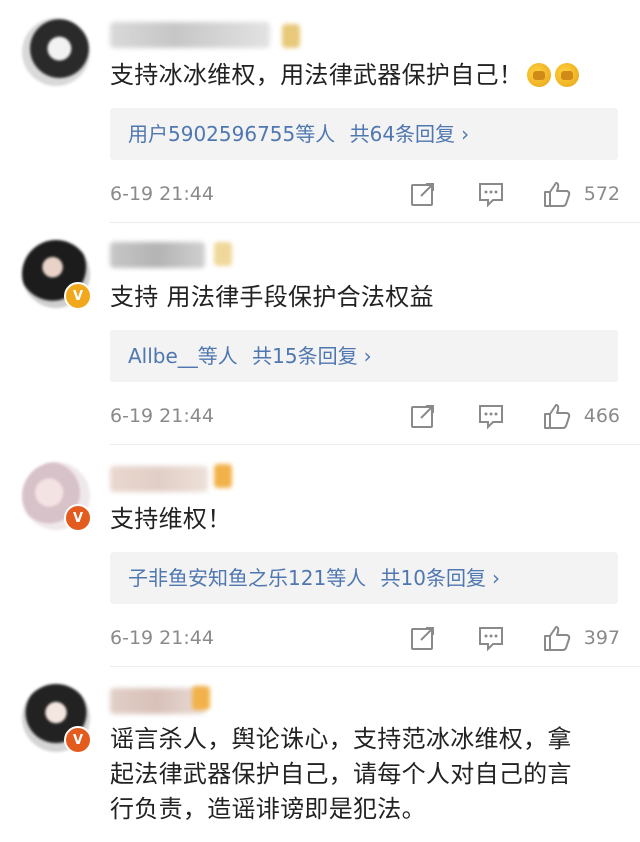 Image resolution: width=640 pixels, height=842 pixels. Describe the element at coordinates (56, 52) in the screenshot. I see `avatar` at that location.